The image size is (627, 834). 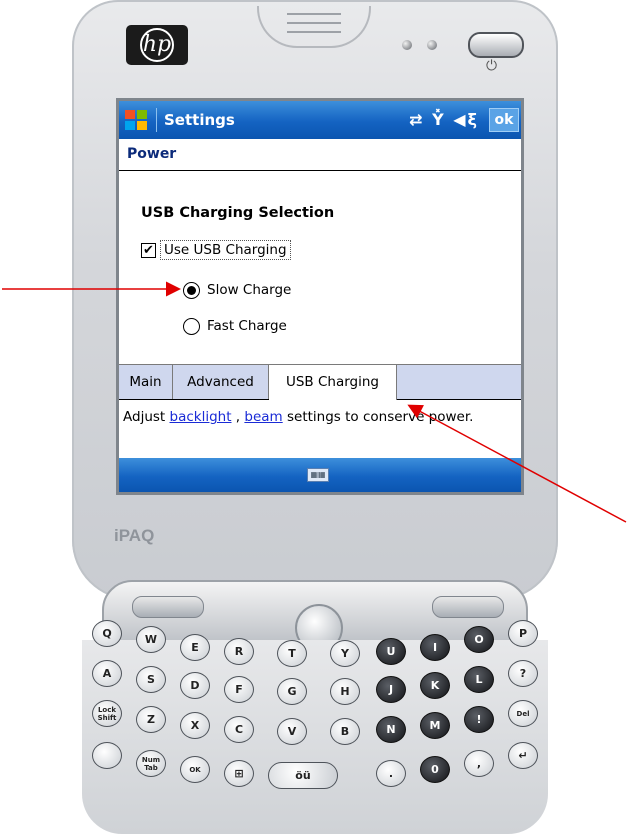 I want to click on key-h: H, so click(x=345, y=691).